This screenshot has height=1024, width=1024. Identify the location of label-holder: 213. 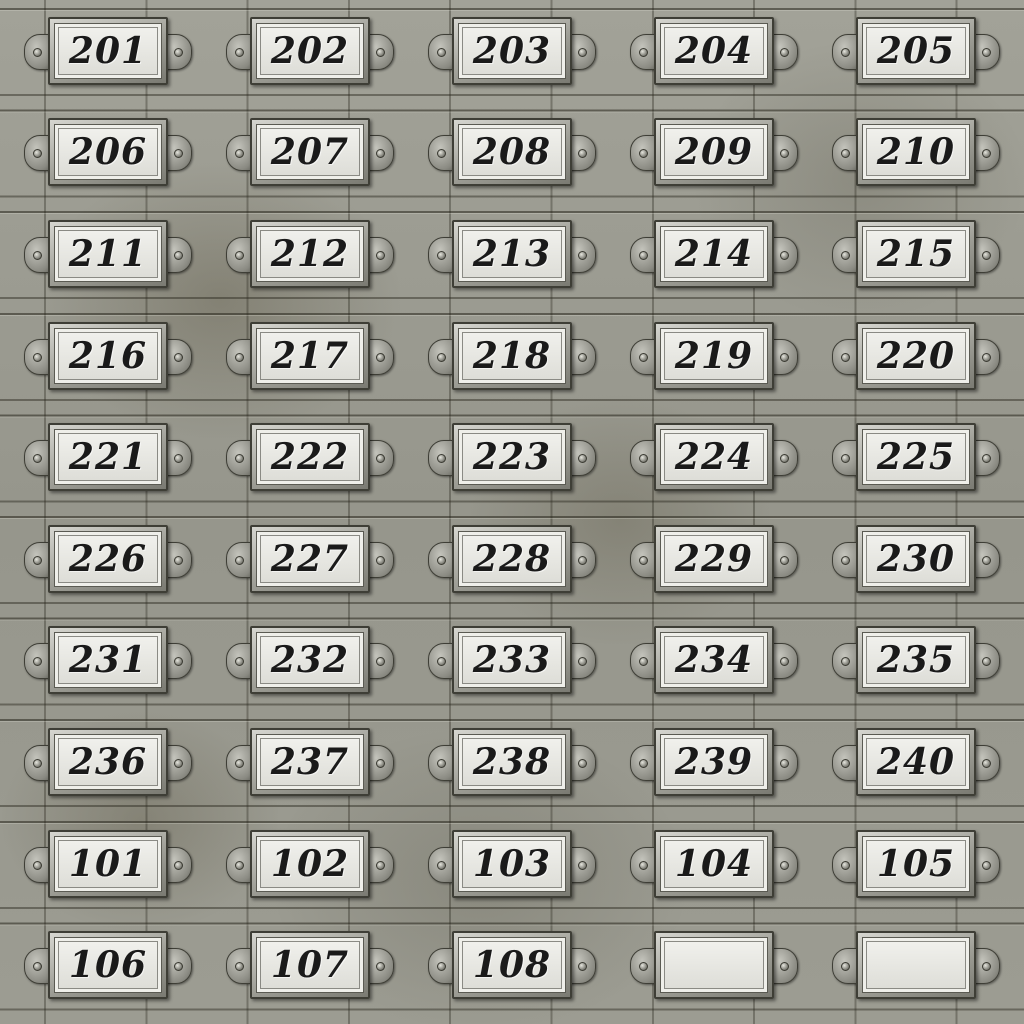
(512, 253).